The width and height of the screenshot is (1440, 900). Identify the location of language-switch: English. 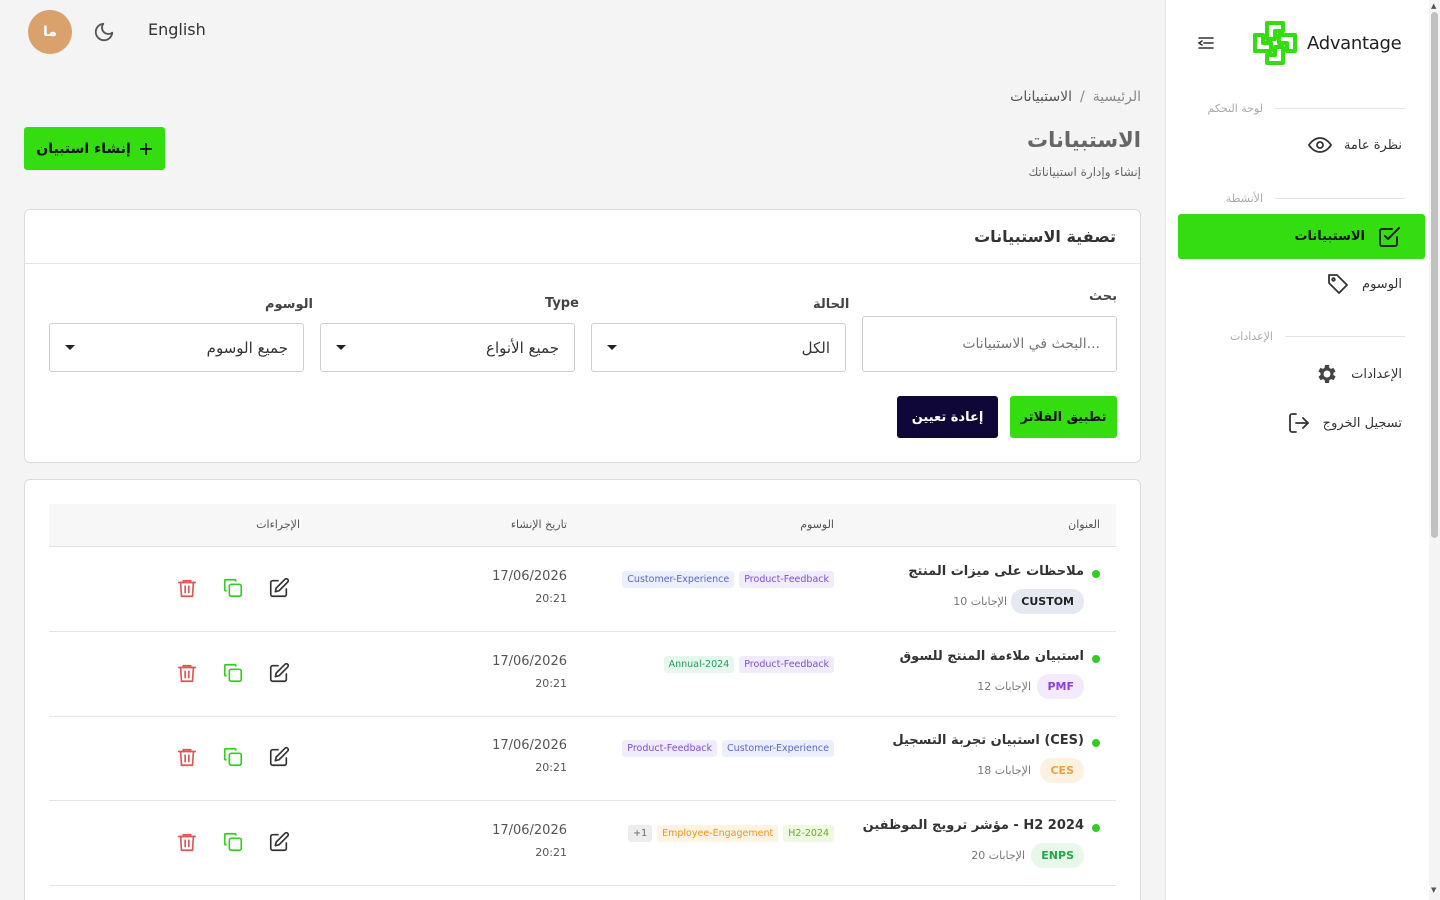
(177, 29).